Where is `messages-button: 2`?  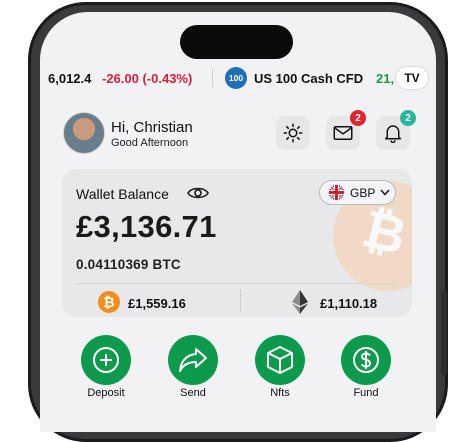
messages-button: 2 is located at coordinates (346, 130).